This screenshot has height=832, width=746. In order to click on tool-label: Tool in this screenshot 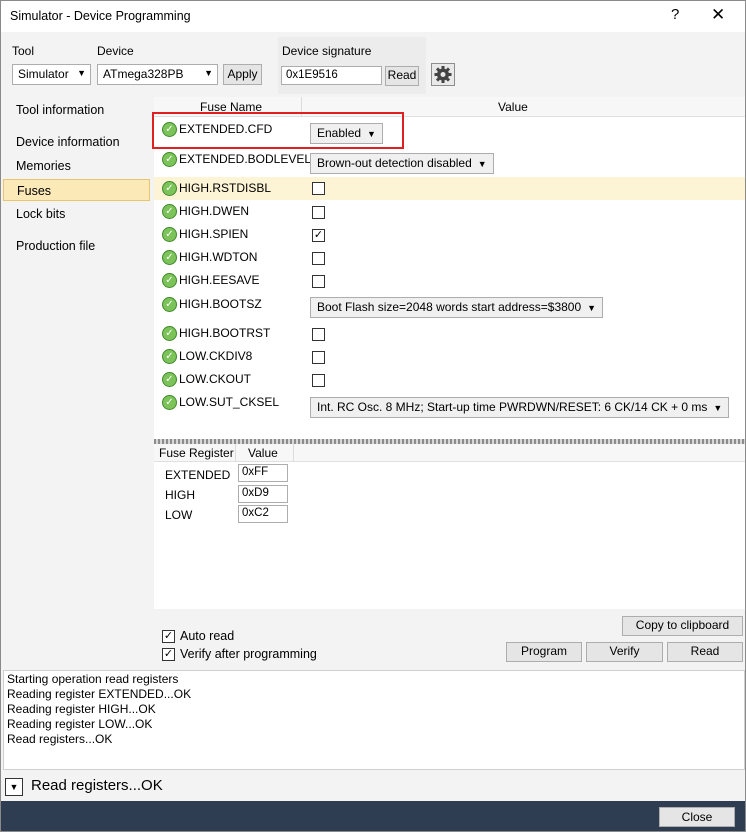, I will do `click(23, 51)`.